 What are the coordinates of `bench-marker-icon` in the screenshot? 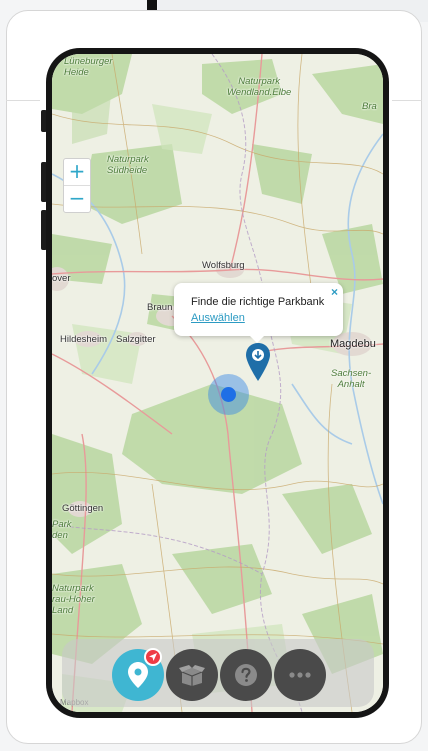 It's located at (258, 362).